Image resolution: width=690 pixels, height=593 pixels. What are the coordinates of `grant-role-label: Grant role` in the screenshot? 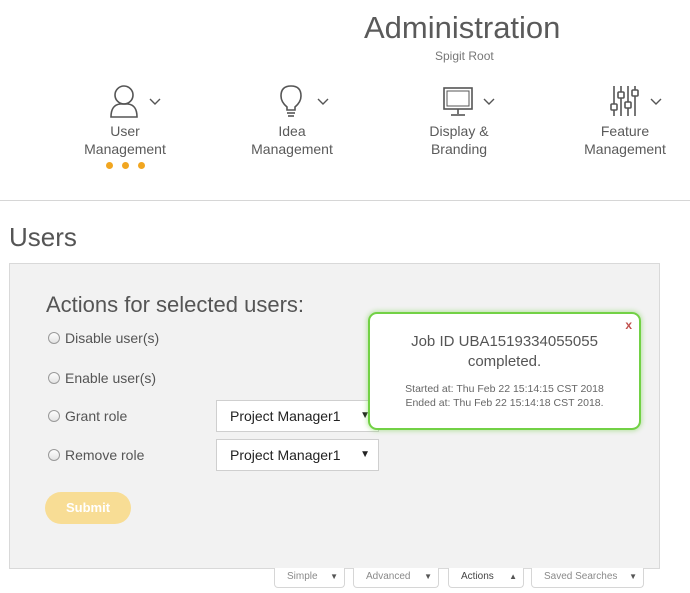 It's located at (96, 416).